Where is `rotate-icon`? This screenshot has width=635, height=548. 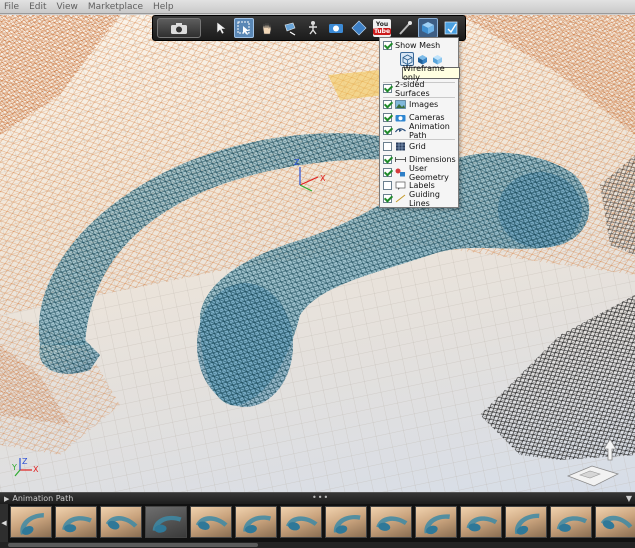
rotate-icon is located at coordinates (290, 29).